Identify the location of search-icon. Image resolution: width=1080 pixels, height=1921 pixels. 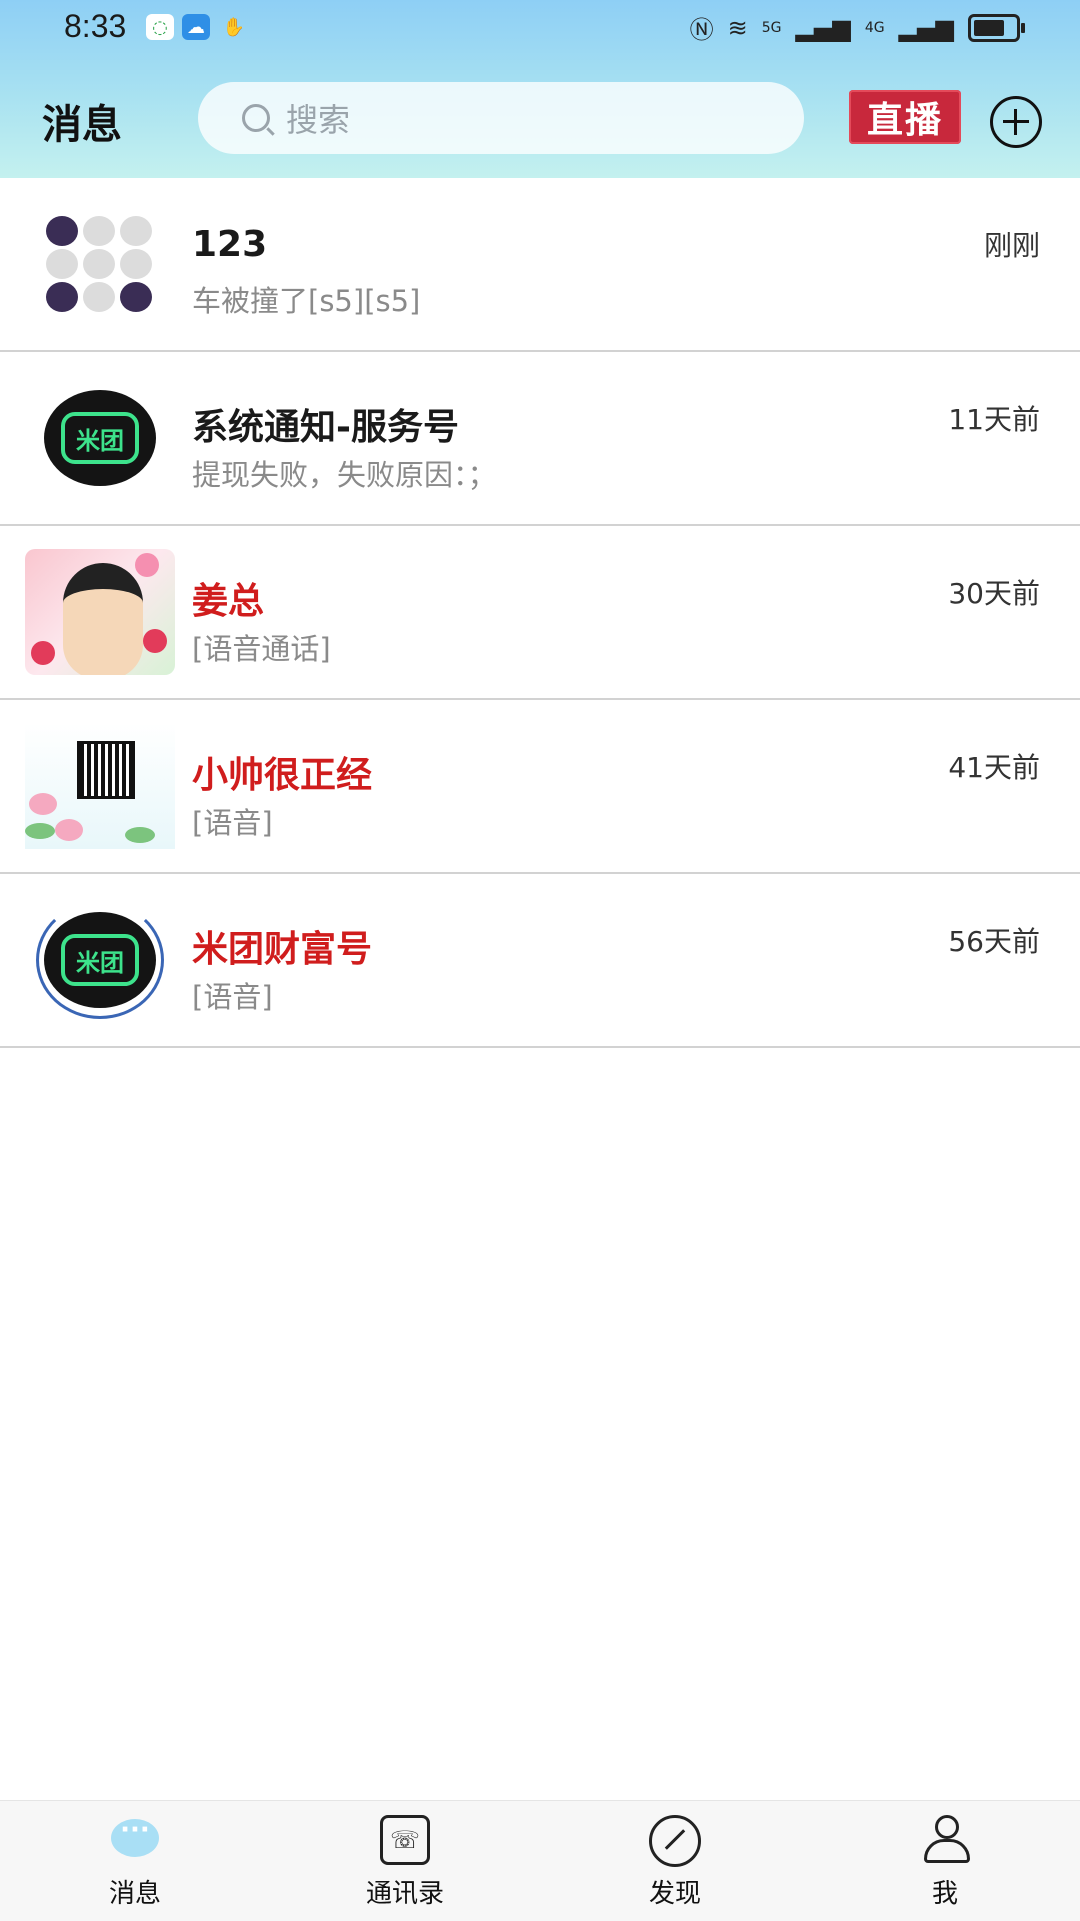
(256, 118).